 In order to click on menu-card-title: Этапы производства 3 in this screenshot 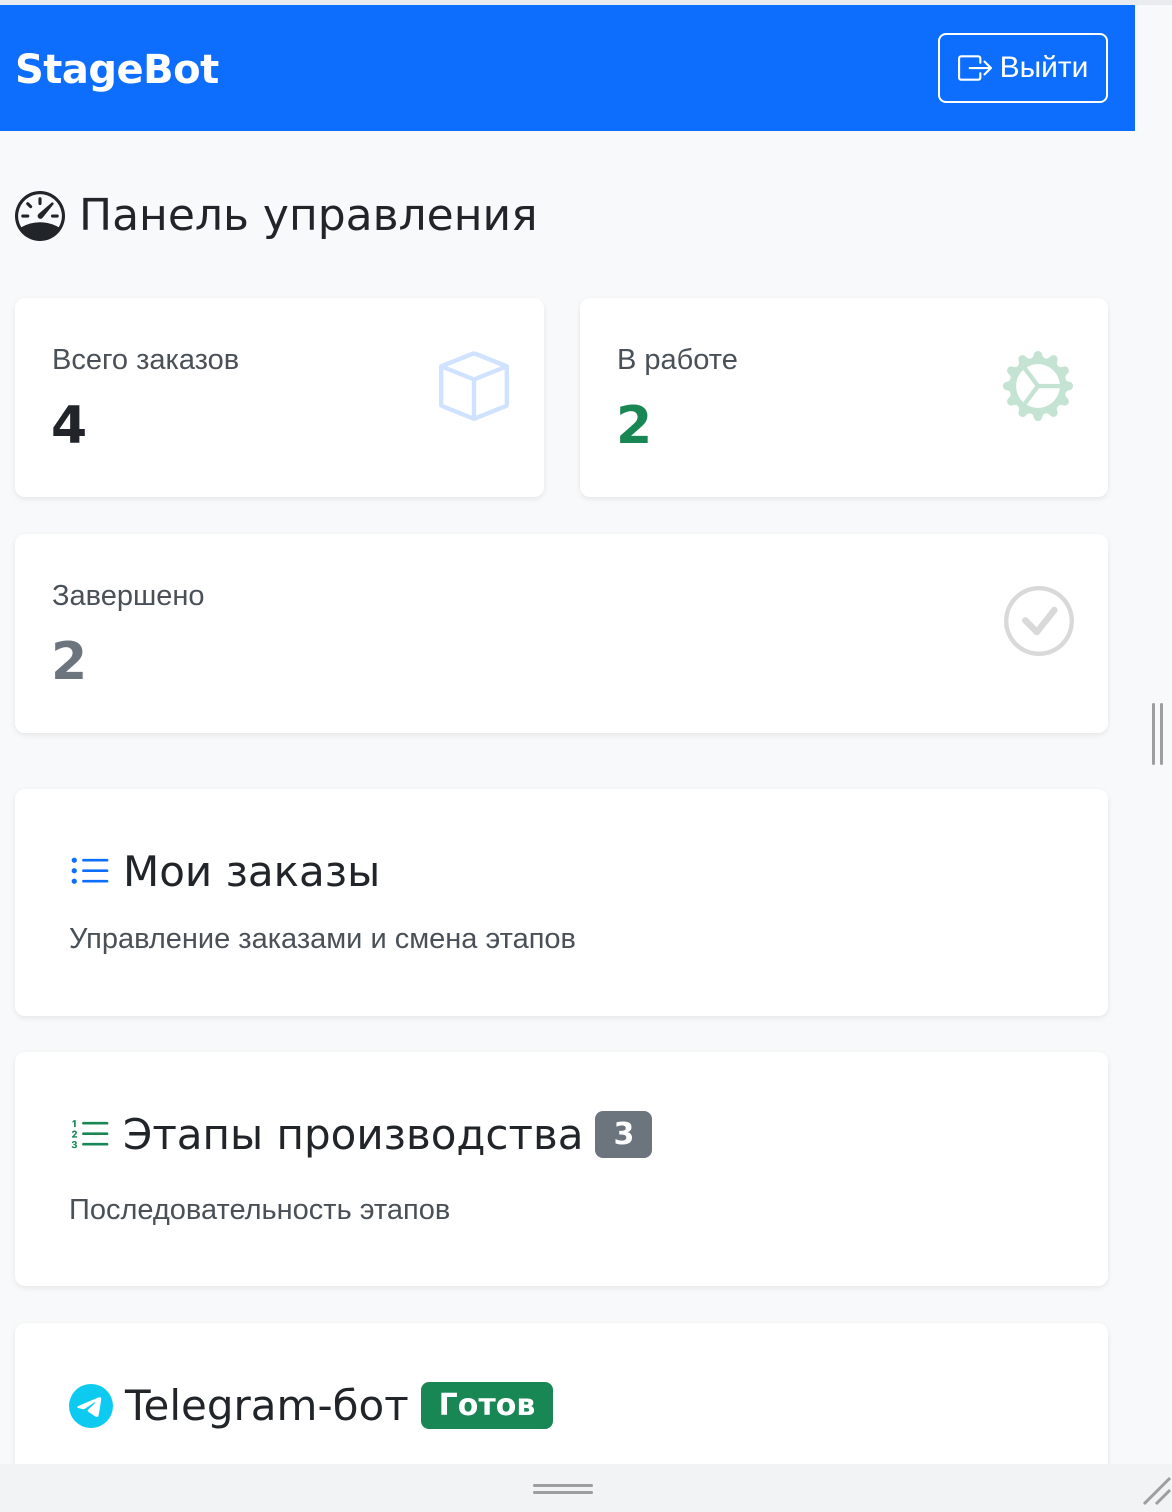, I will do `click(361, 1134)`.